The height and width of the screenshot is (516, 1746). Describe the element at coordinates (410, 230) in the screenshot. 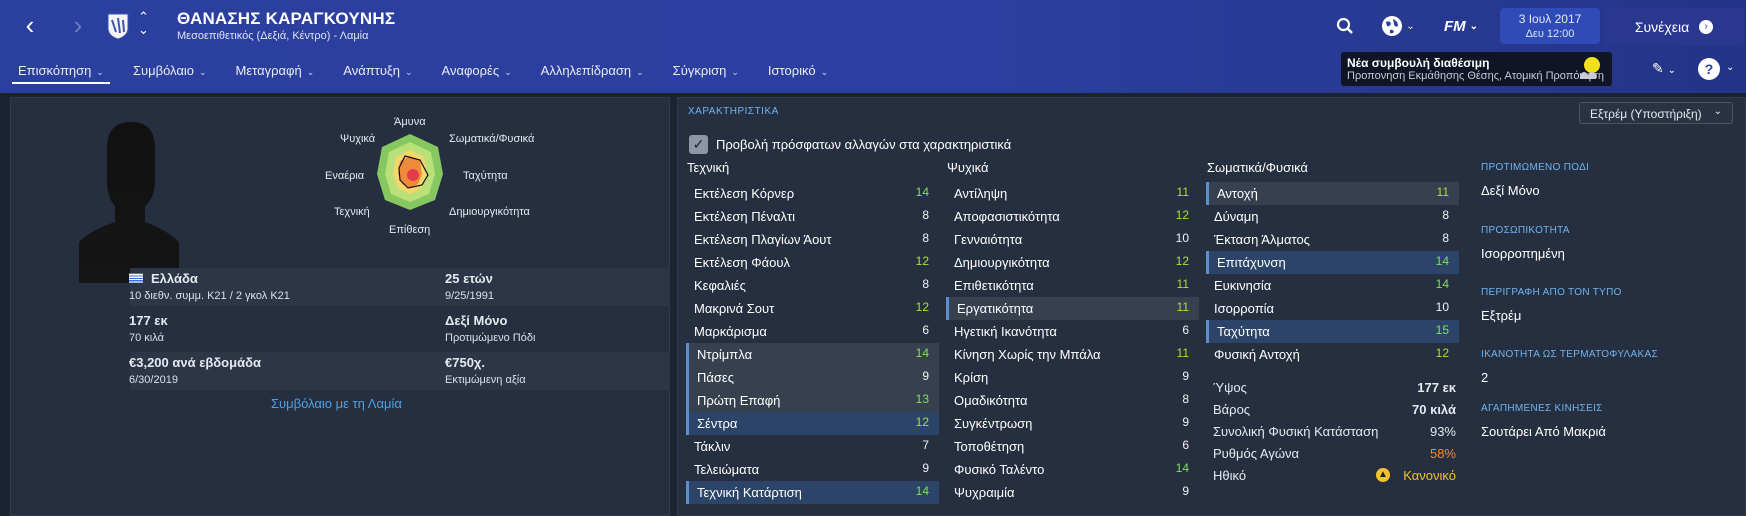

I see `radar-label-attacking: Επίθεση` at that location.